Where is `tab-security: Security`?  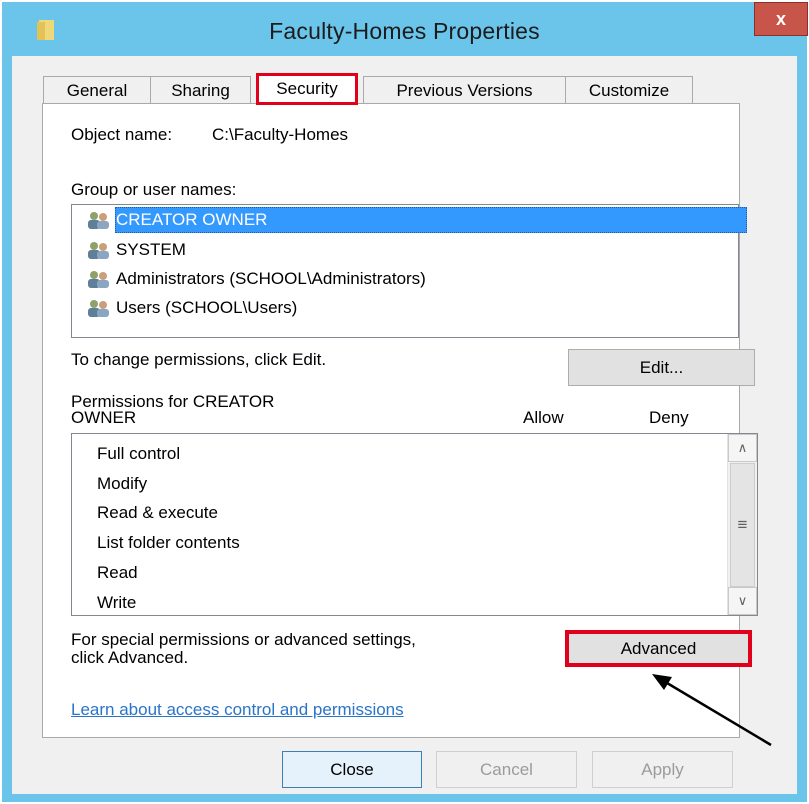
tab-security: Security is located at coordinates (307, 89).